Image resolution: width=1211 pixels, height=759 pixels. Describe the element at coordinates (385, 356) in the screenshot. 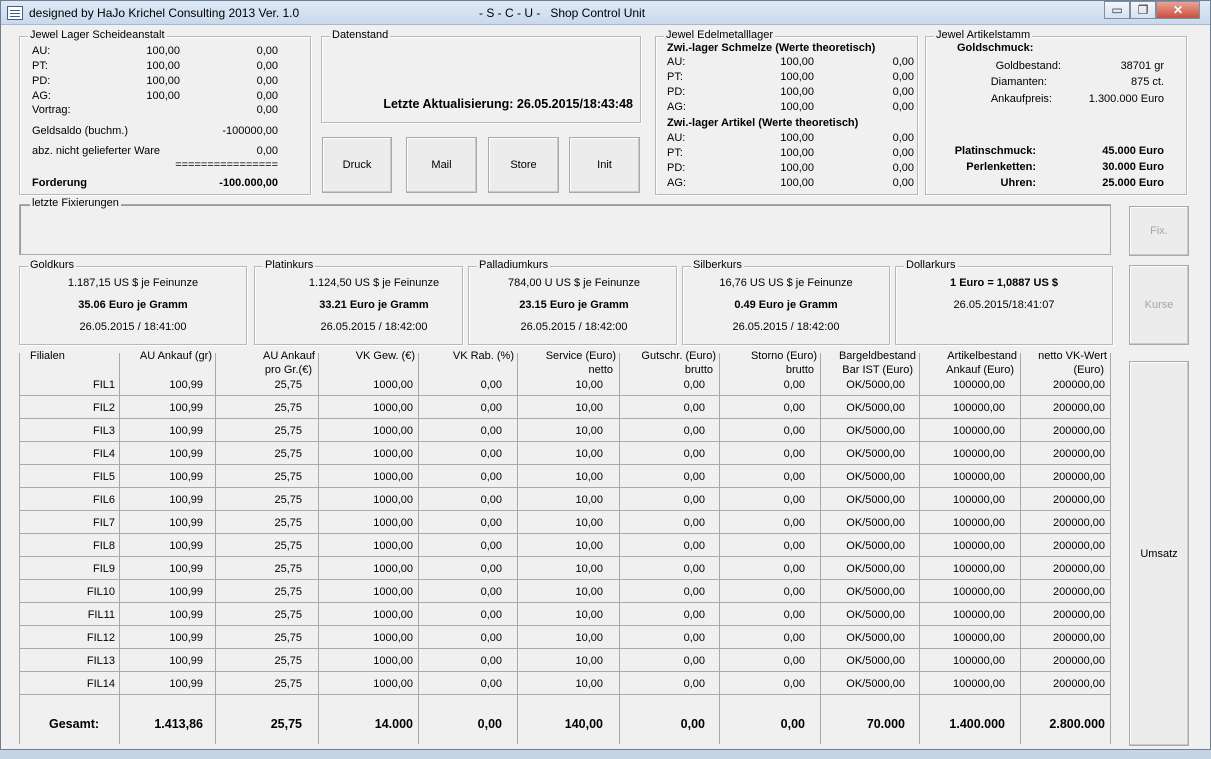

I see `header-vk-gew: VK Gew. (€)` at that location.